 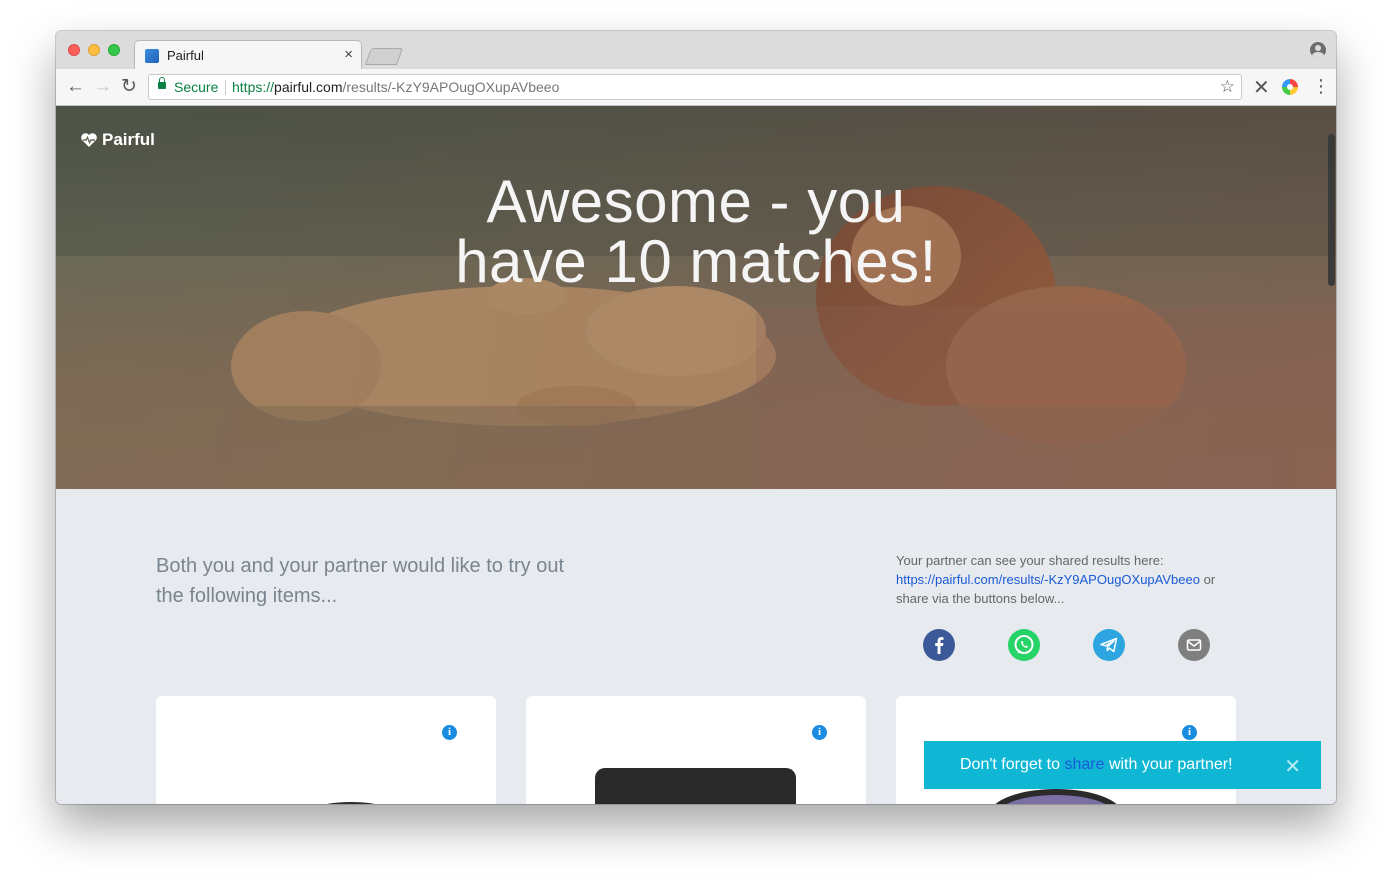 What do you see at coordinates (1261, 87) in the screenshot?
I see `extension-x-icon: ✕` at bounding box center [1261, 87].